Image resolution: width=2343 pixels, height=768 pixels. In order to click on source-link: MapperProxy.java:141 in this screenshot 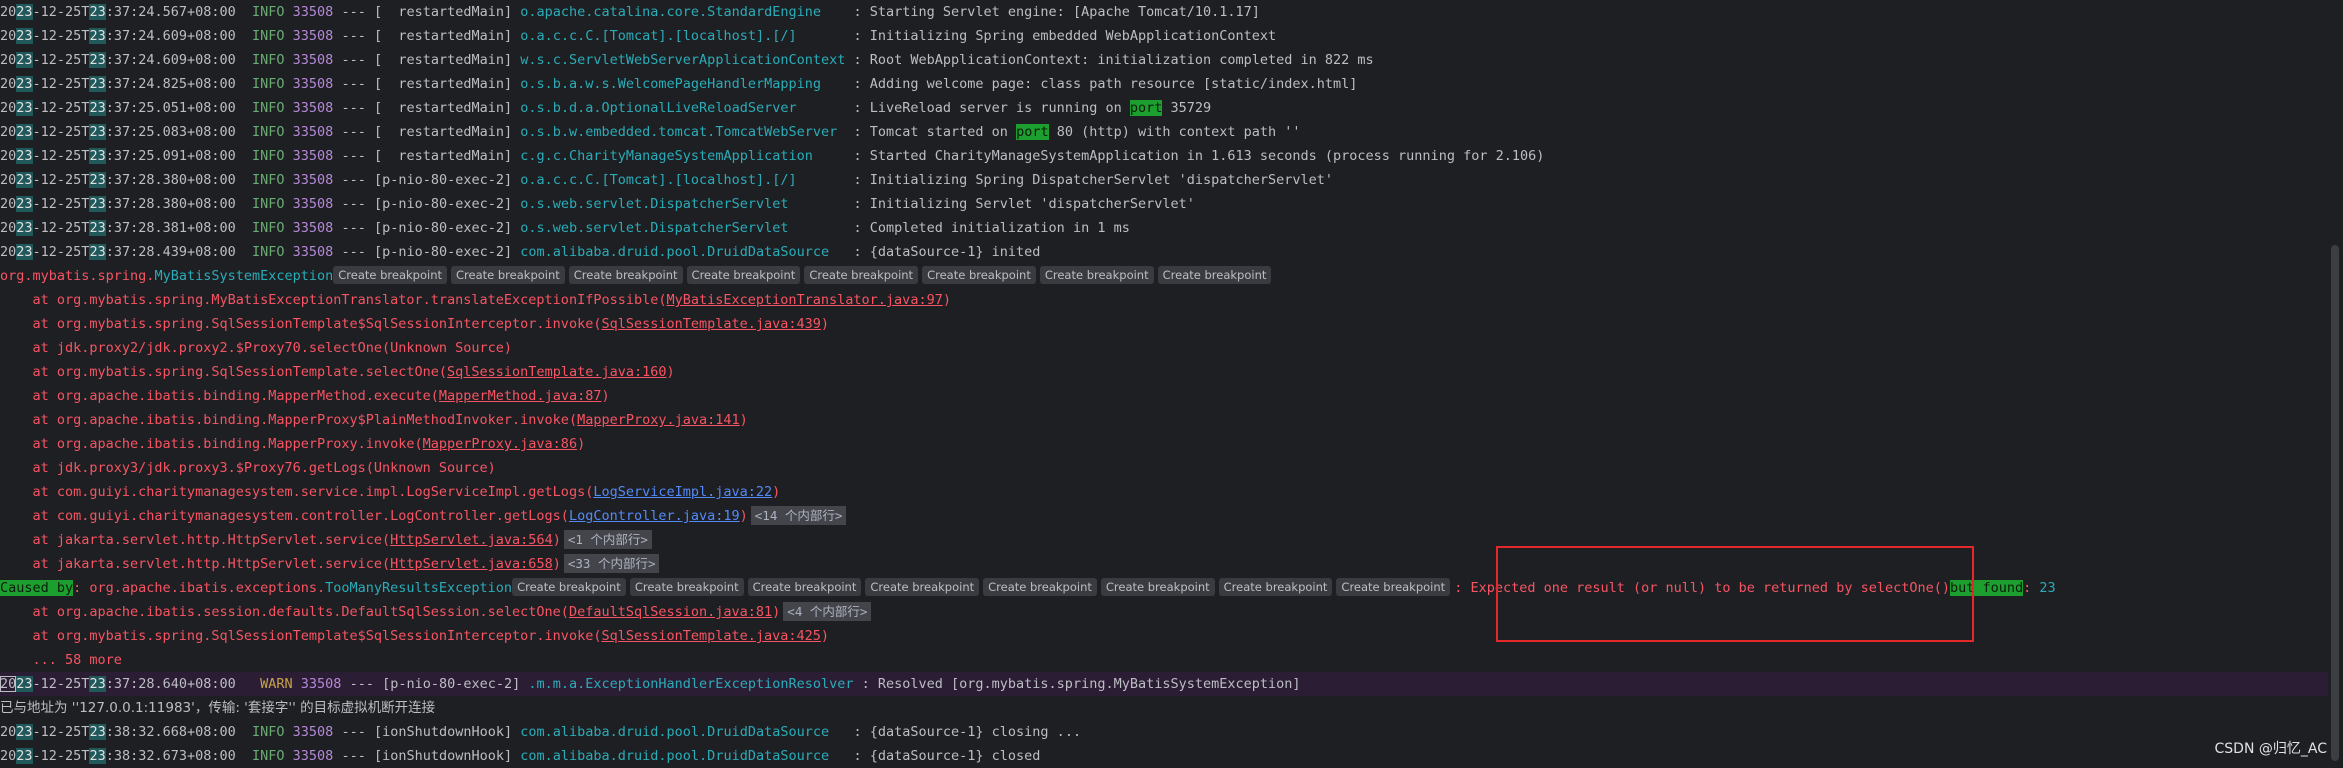, I will do `click(658, 420)`.